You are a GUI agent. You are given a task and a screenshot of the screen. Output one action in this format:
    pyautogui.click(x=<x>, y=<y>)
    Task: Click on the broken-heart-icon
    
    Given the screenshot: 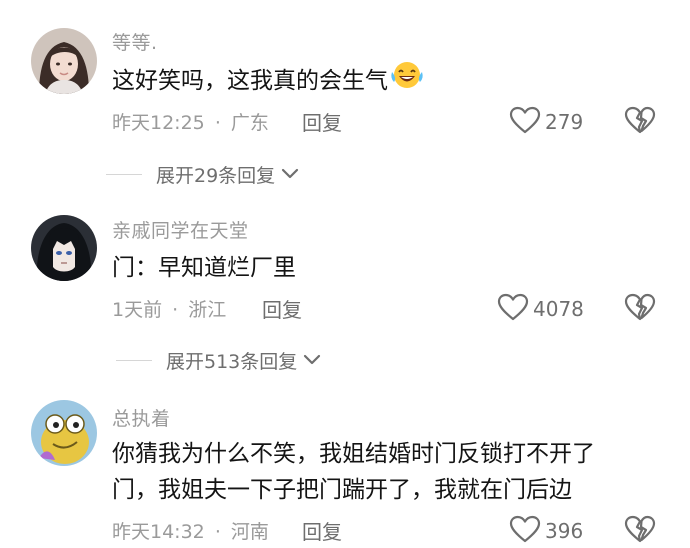 What is the action you would take?
    pyautogui.click(x=640, y=531)
    